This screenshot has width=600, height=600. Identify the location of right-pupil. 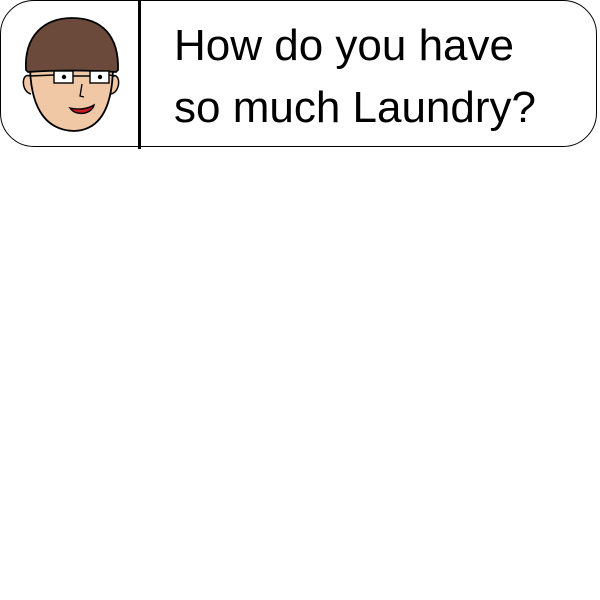
(100, 77).